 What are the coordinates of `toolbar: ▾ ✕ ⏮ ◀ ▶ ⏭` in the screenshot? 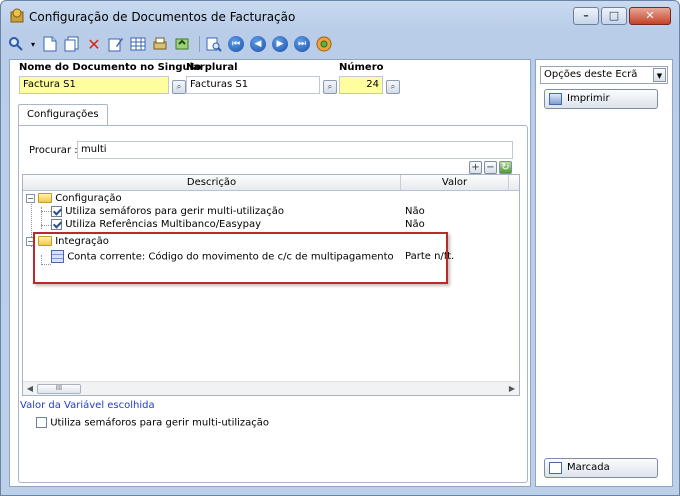 It's located at (172, 44).